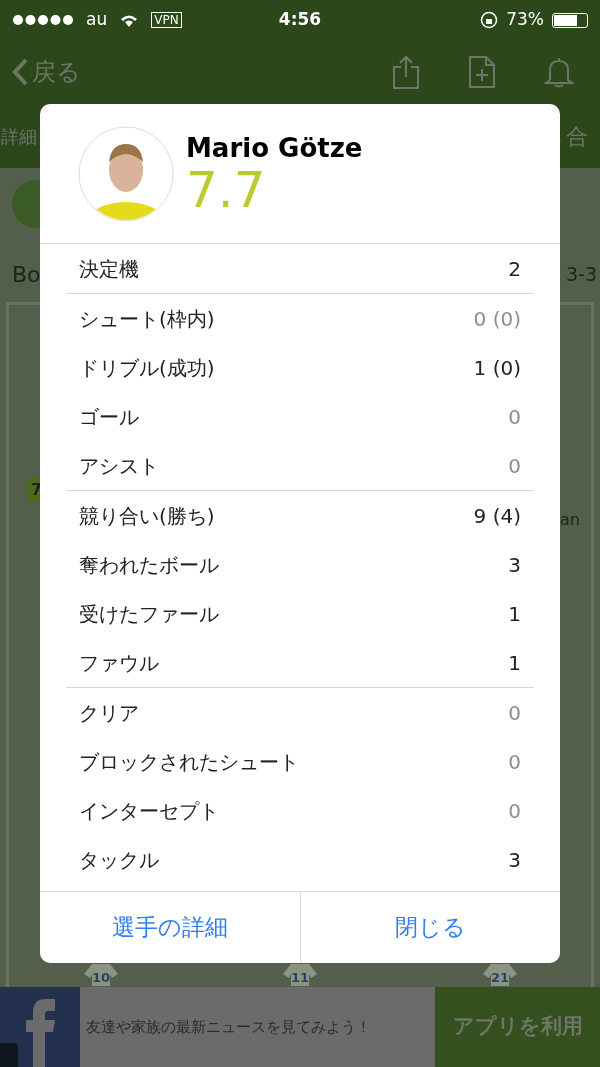 The image size is (600, 1067). Describe the element at coordinates (166, 20) in the screenshot. I see `vpn-label: VPN` at that location.